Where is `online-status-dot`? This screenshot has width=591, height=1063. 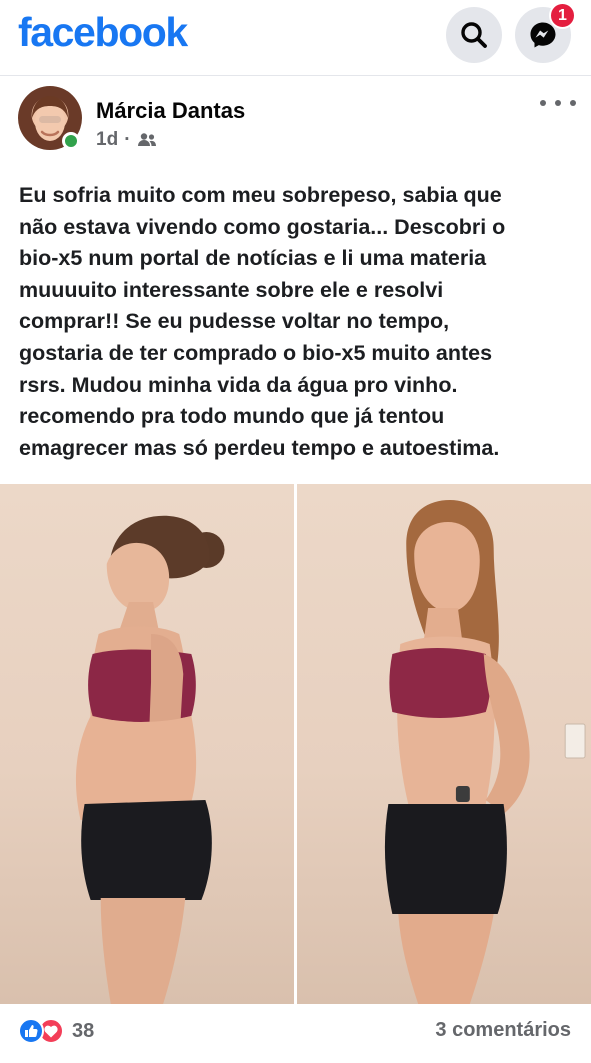 online-status-dot is located at coordinates (71, 141).